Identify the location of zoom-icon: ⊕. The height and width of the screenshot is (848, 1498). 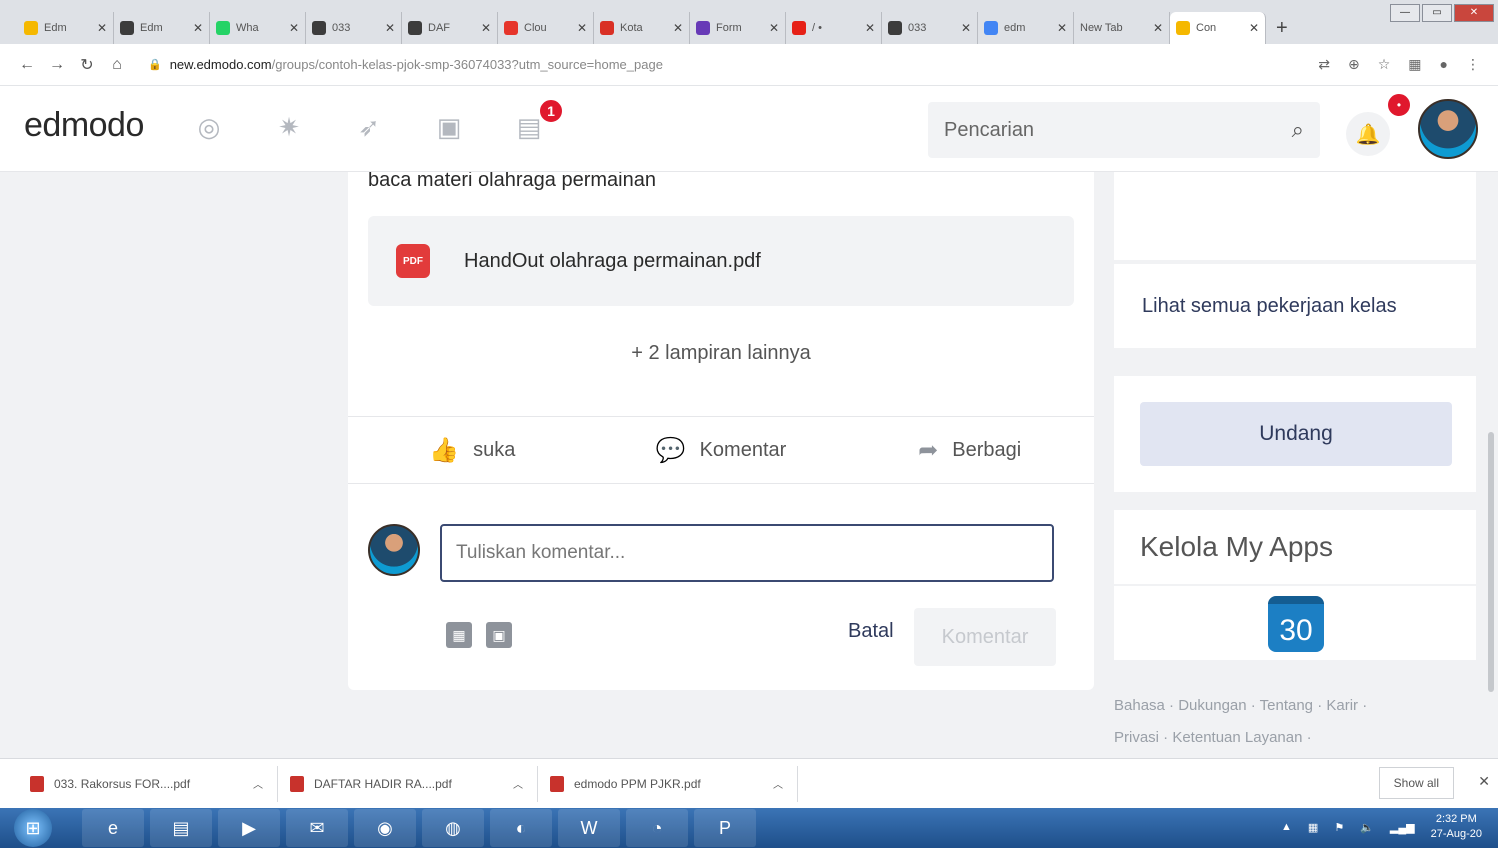
(1354, 64).